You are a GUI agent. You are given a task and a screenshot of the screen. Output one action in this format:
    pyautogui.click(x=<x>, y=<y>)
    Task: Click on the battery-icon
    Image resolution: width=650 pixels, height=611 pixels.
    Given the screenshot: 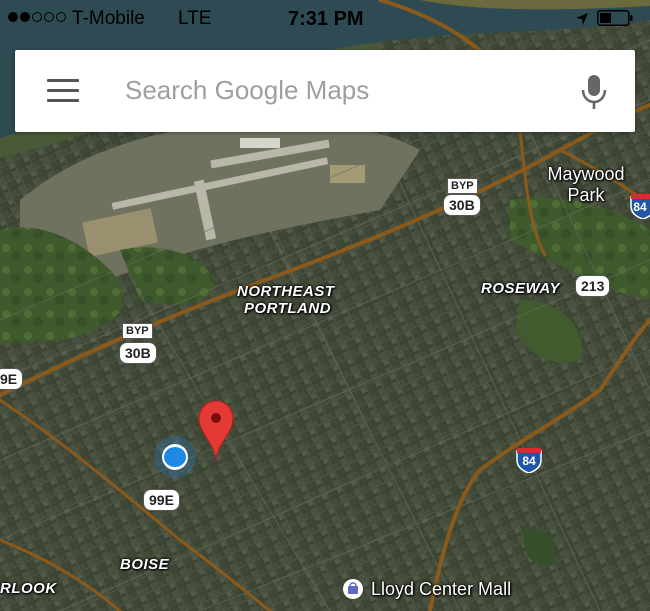 What is the action you would take?
    pyautogui.click(x=615, y=18)
    